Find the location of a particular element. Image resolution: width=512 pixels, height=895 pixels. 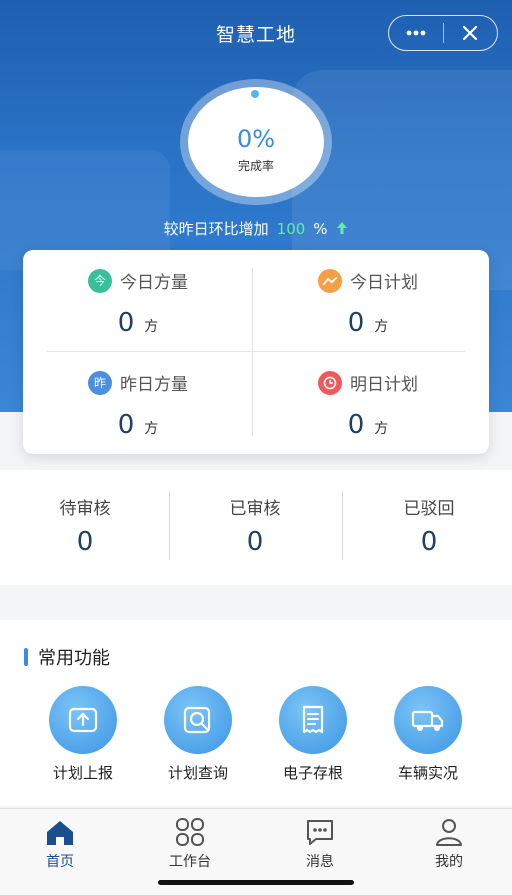

more-button is located at coordinates (416, 33).